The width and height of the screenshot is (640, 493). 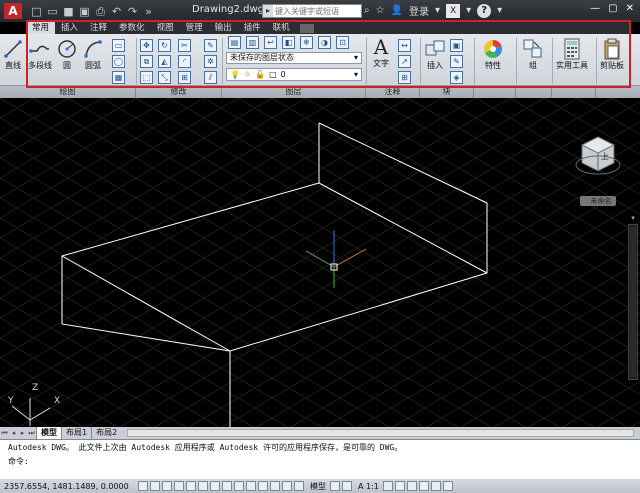 What do you see at coordinates (268, 11) in the screenshot?
I see `expand-arrow-icon: ▸` at bounding box center [268, 11].